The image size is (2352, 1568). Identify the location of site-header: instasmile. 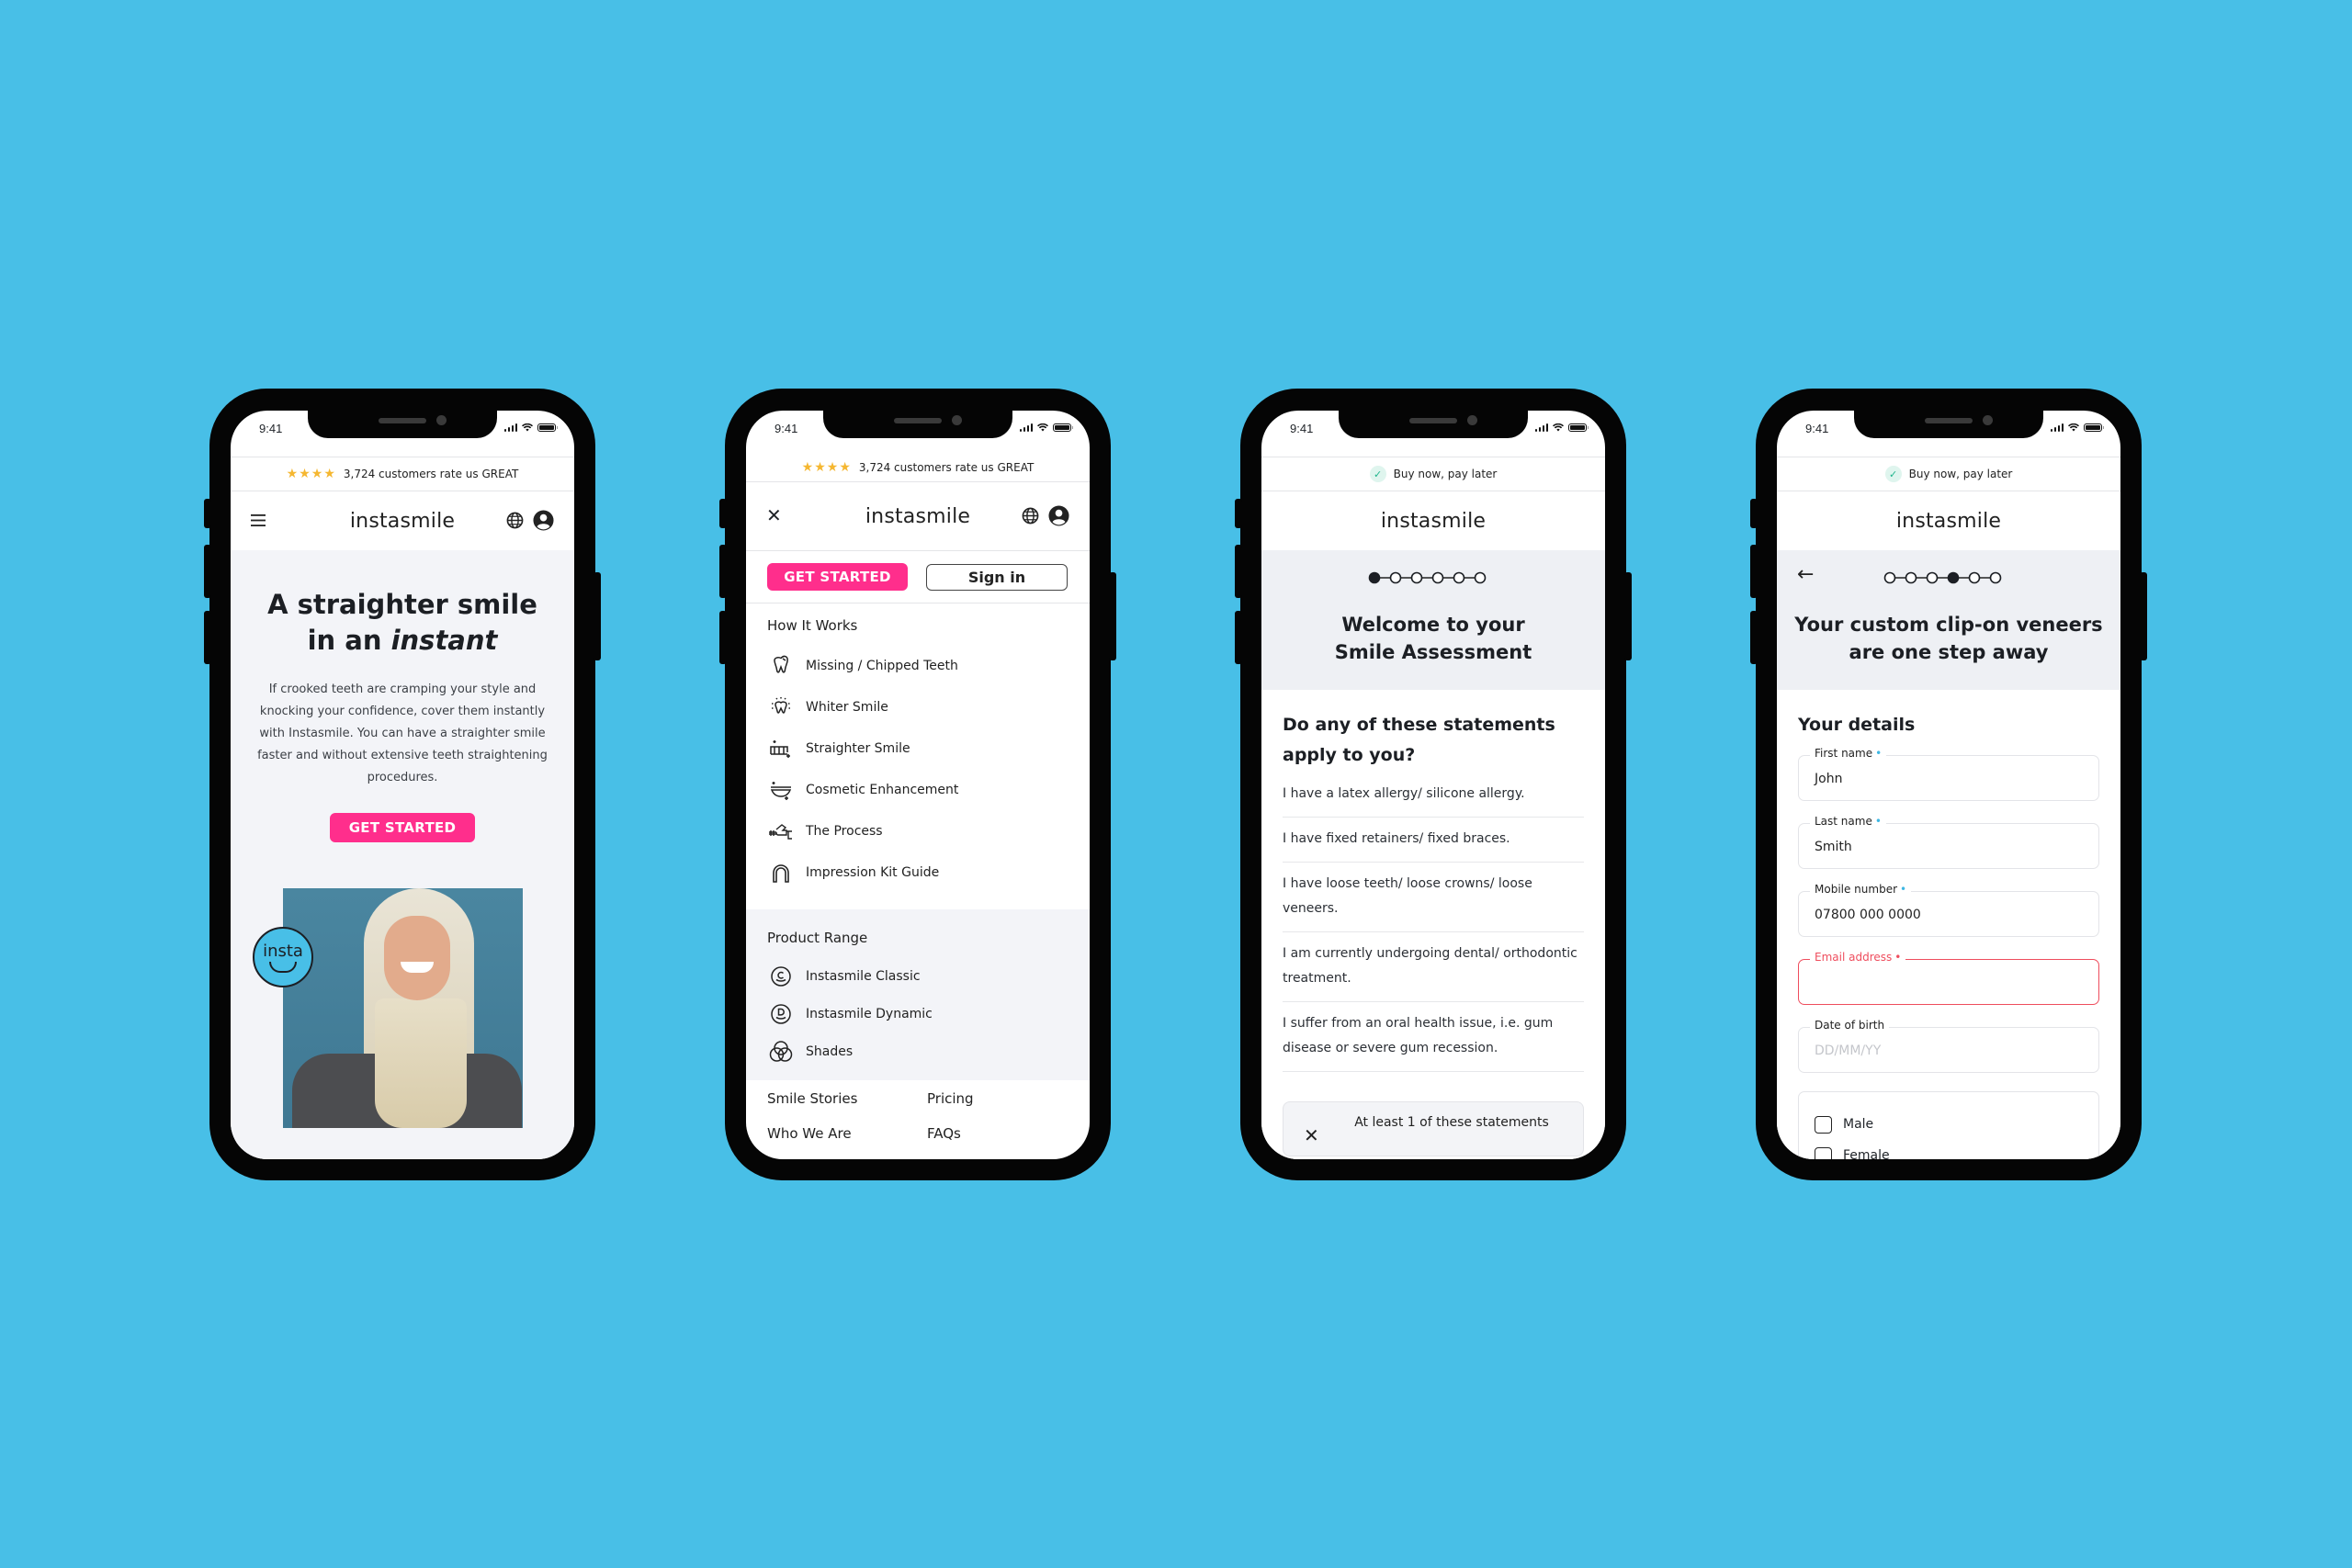
(402, 520).